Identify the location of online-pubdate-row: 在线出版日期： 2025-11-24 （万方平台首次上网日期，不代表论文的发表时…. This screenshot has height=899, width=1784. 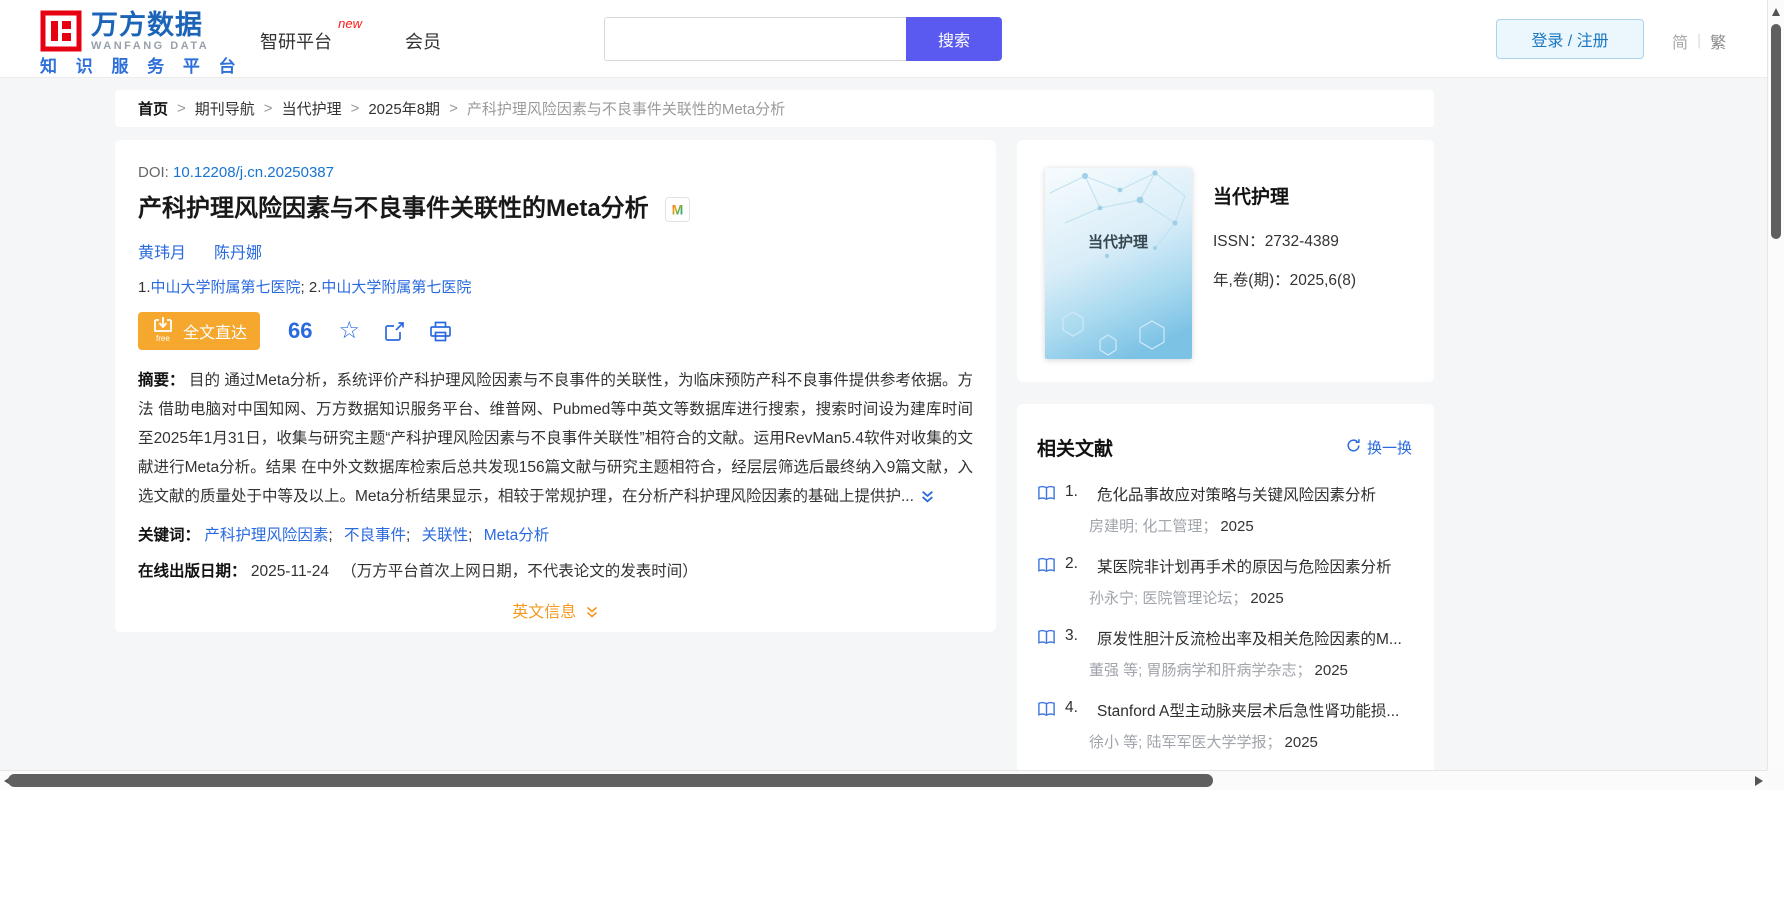
(555, 570).